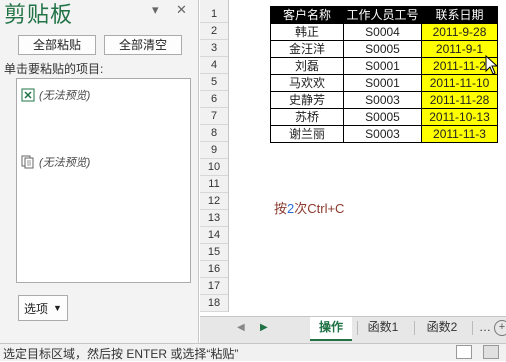 This screenshot has width=506, height=362. What do you see at coordinates (214, 218) in the screenshot?
I see `row-header: 13` at bounding box center [214, 218].